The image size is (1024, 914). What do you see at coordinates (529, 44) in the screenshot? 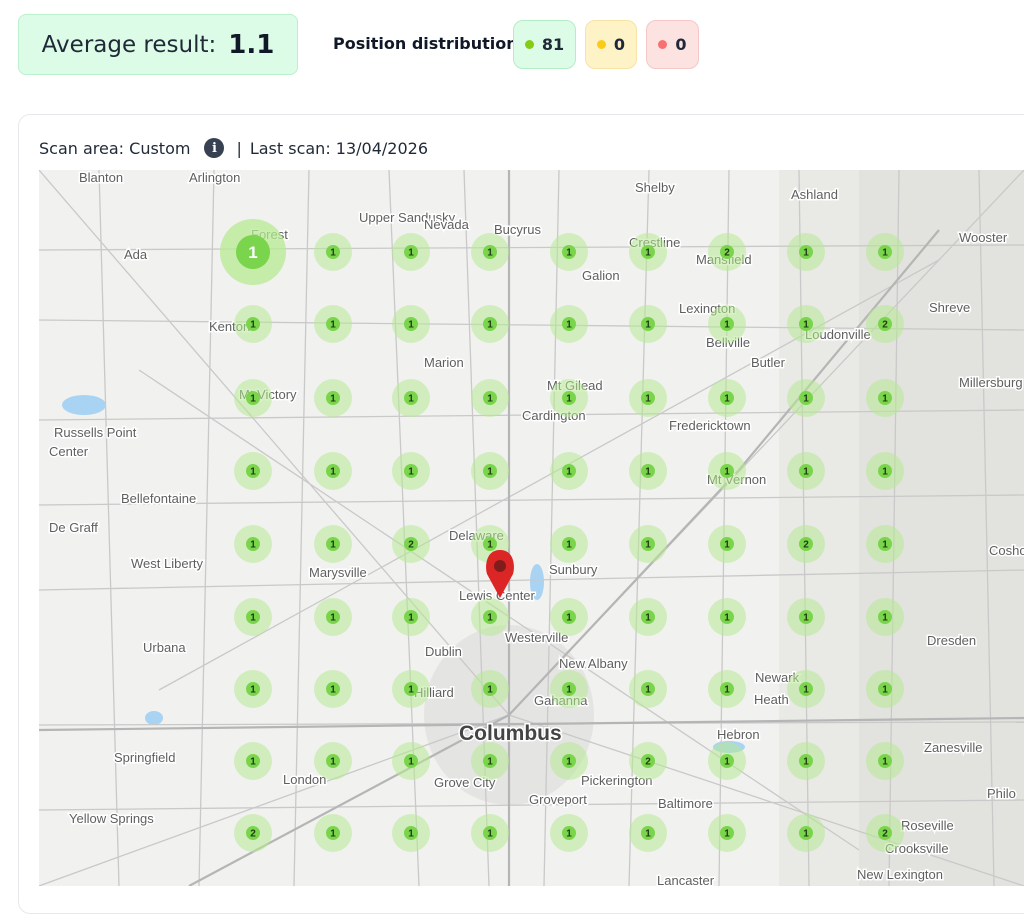
I see `green-dot-icon` at bounding box center [529, 44].